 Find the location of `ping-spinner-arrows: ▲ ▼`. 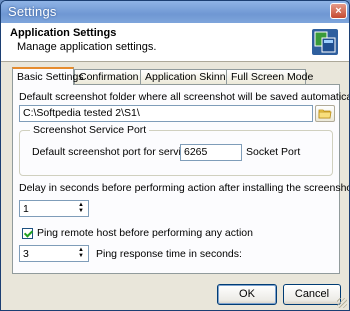

ping-spinner-arrows: ▲ ▼ is located at coordinates (81, 253).